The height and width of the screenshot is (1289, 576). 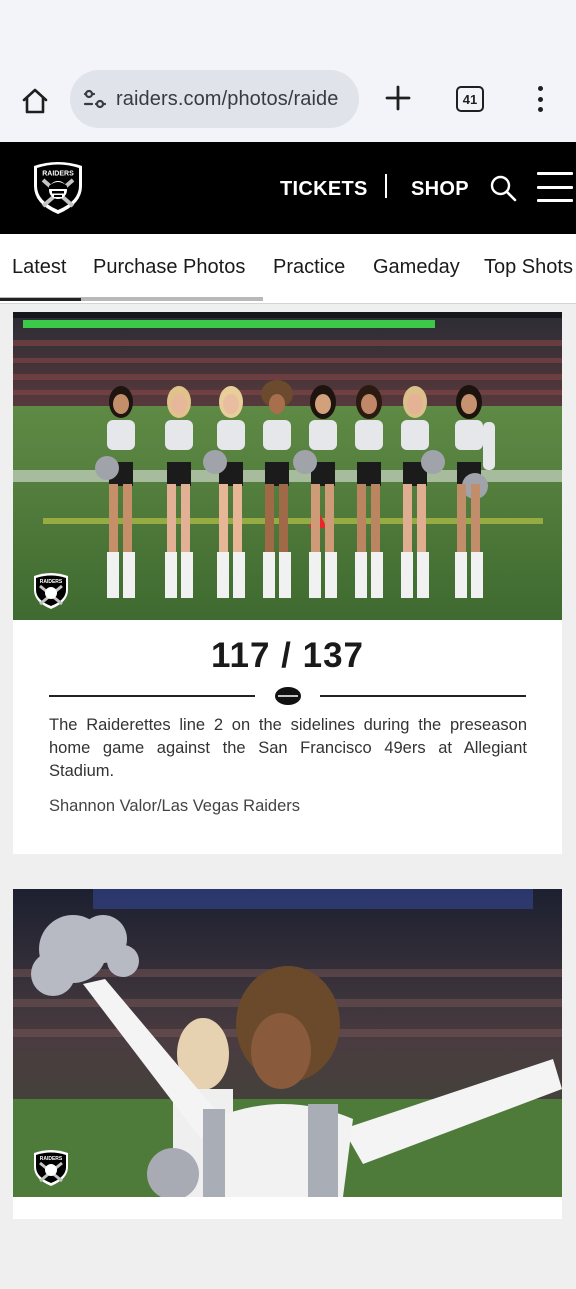 What do you see at coordinates (58, 187) in the screenshot?
I see `raiders-shield-logo: RAIDERS` at bounding box center [58, 187].